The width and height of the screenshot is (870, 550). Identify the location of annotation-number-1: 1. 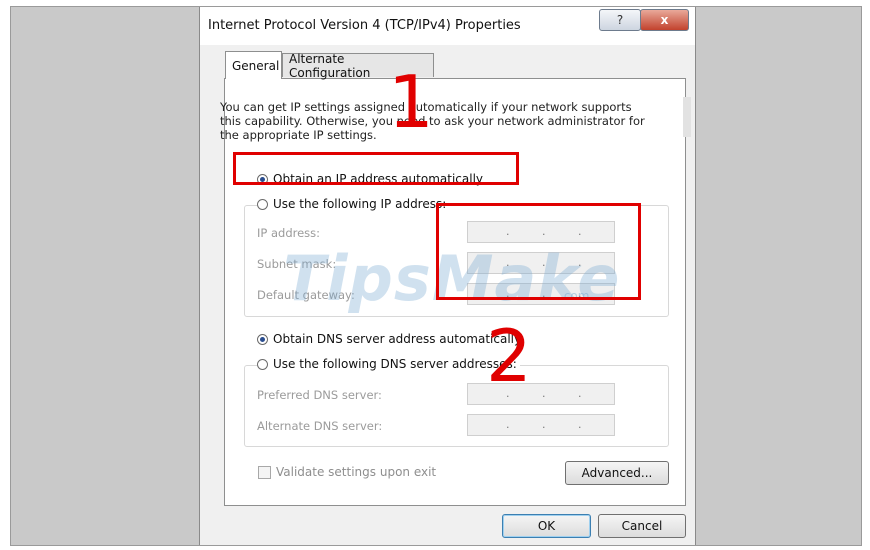
(411, 102).